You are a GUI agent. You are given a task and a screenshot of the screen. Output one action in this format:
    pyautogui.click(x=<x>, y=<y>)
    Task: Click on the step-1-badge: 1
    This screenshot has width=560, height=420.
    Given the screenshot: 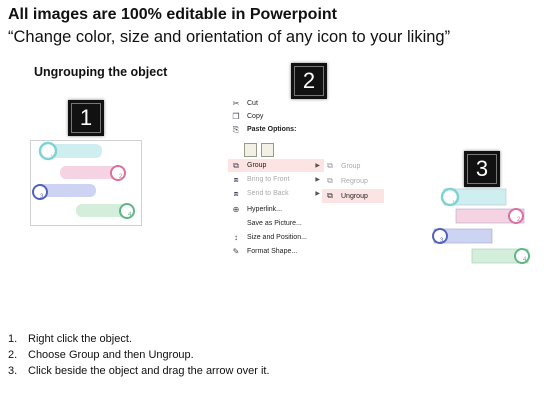 What is the action you would take?
    pyautogui.click(x=86, y=118)
    